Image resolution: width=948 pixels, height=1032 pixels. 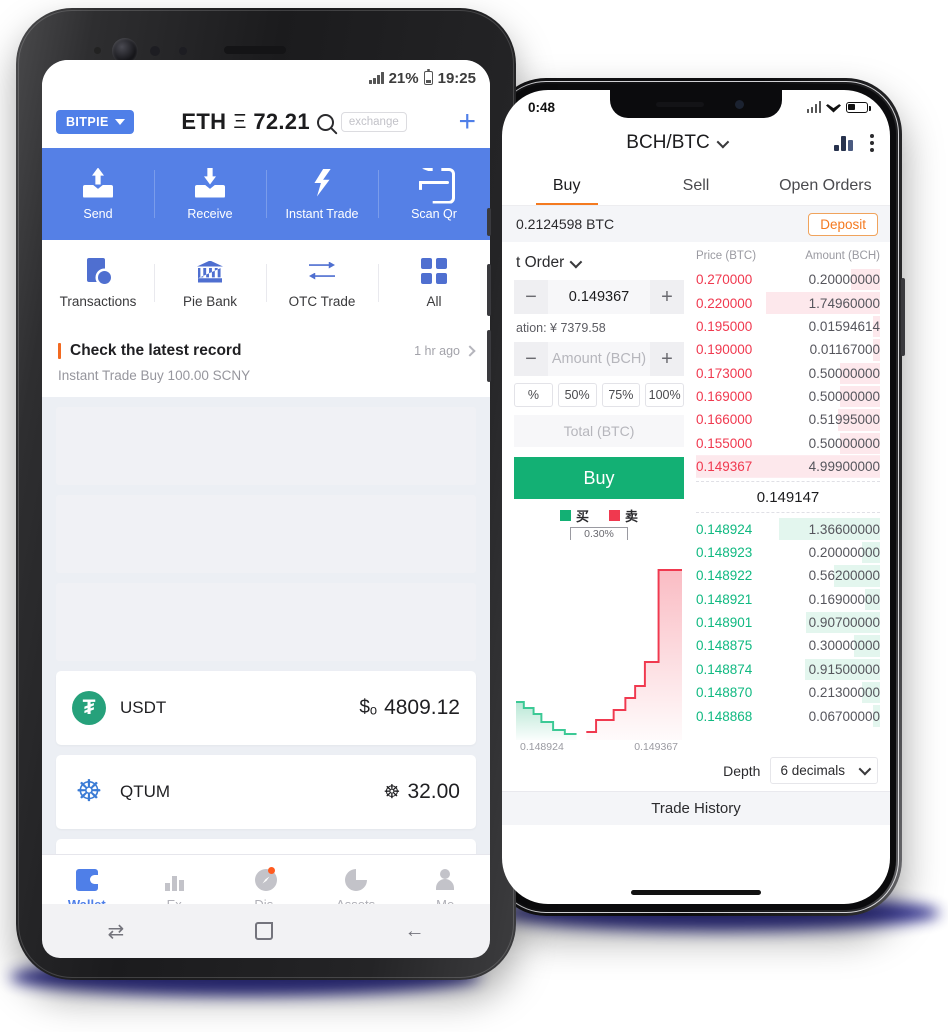 I want to click on order-book-row: 0.270000 0.20000000, so click(x=788, y=279).